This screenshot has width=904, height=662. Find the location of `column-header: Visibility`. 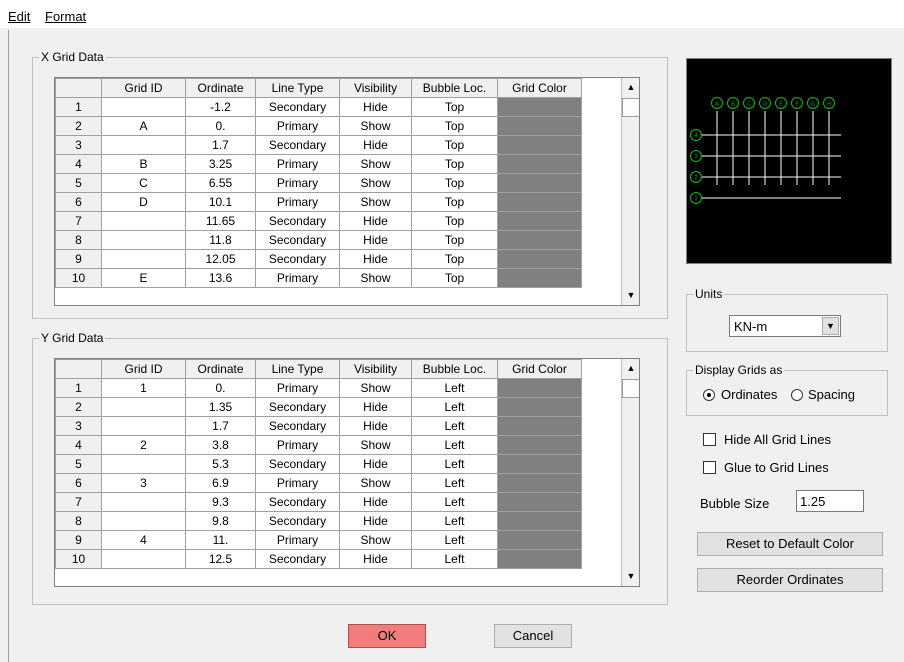

column-header: Visibility is located at coordinates (375, 88).